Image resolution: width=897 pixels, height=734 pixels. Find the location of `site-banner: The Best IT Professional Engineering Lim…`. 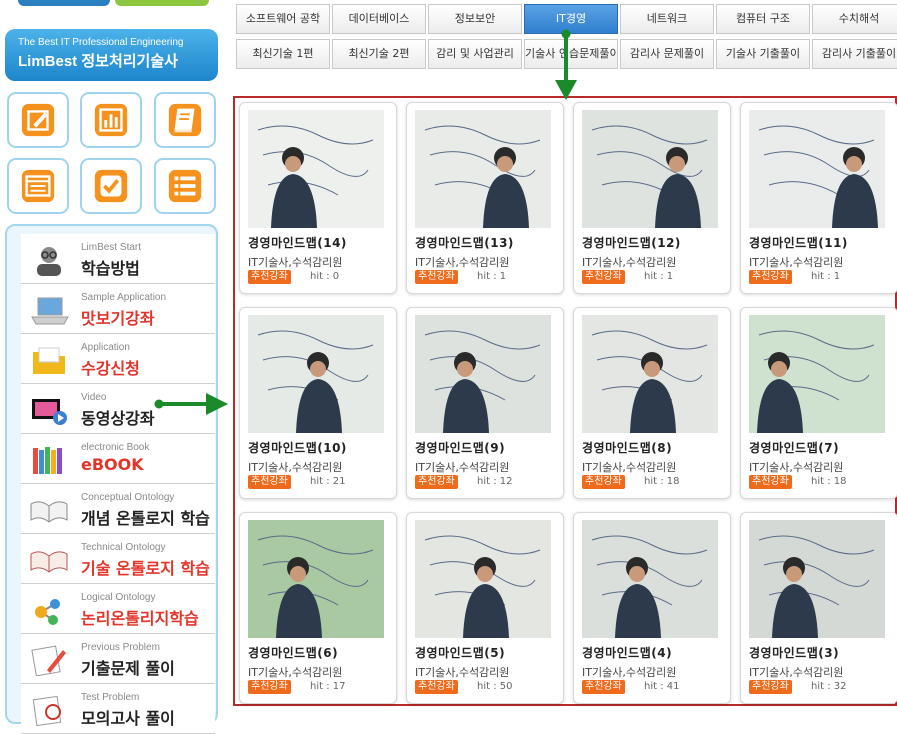

site-banner: The Best IT Professional Engineering Lim… is located at coordinates (111, 55).